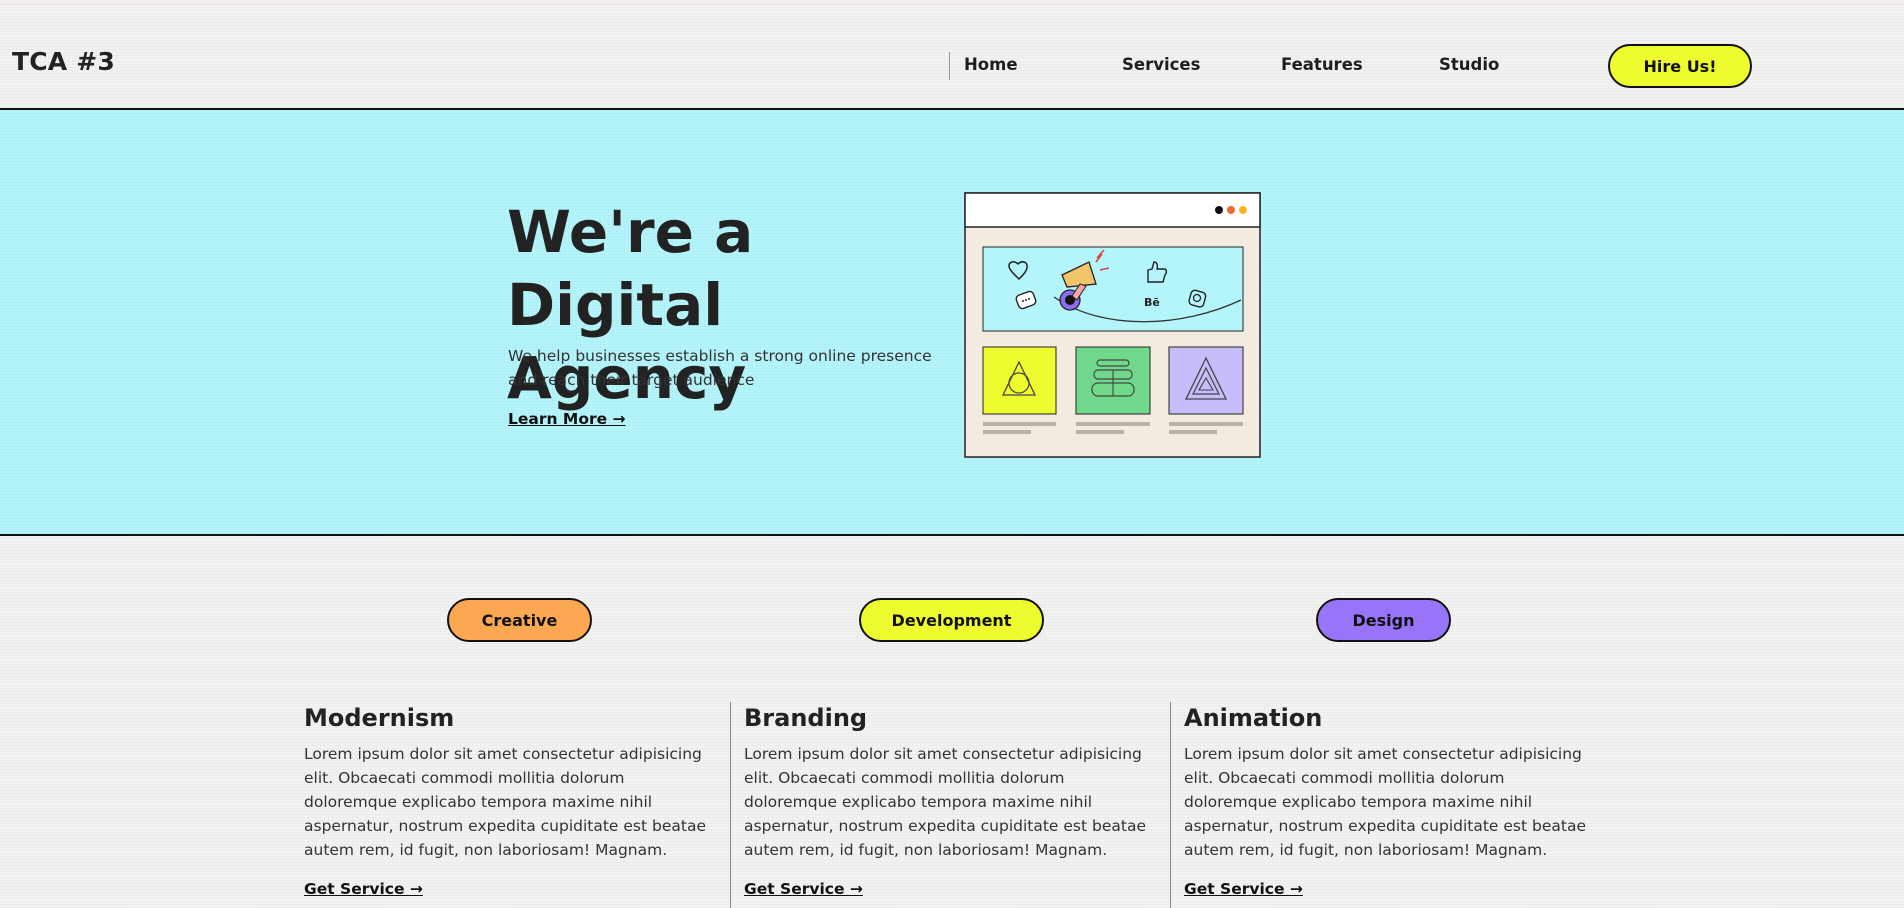 Image resolution: width=1904 pixels, height=908 pixels. What do you see at coordinates (951, 620) in the screenshot?
I see `category-development-button: Development` at bounding box center [951, 620].